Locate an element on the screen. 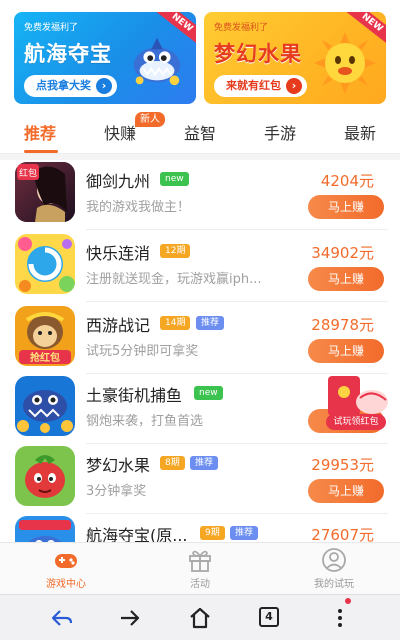  notification-dot is located at coordinates (348, 601).